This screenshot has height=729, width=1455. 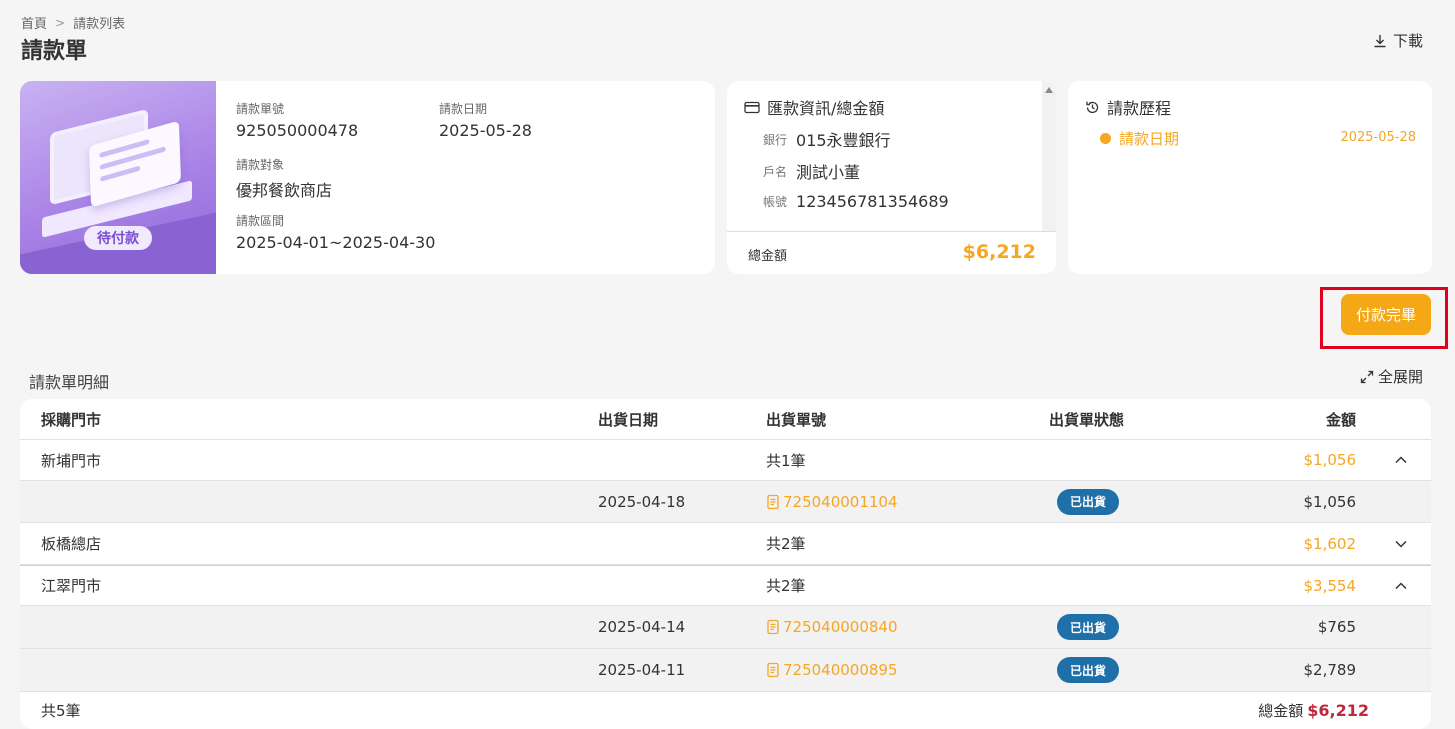 I want to click on invoice-number-field: 請款單號 925050000478, so click(x=297, y=120).